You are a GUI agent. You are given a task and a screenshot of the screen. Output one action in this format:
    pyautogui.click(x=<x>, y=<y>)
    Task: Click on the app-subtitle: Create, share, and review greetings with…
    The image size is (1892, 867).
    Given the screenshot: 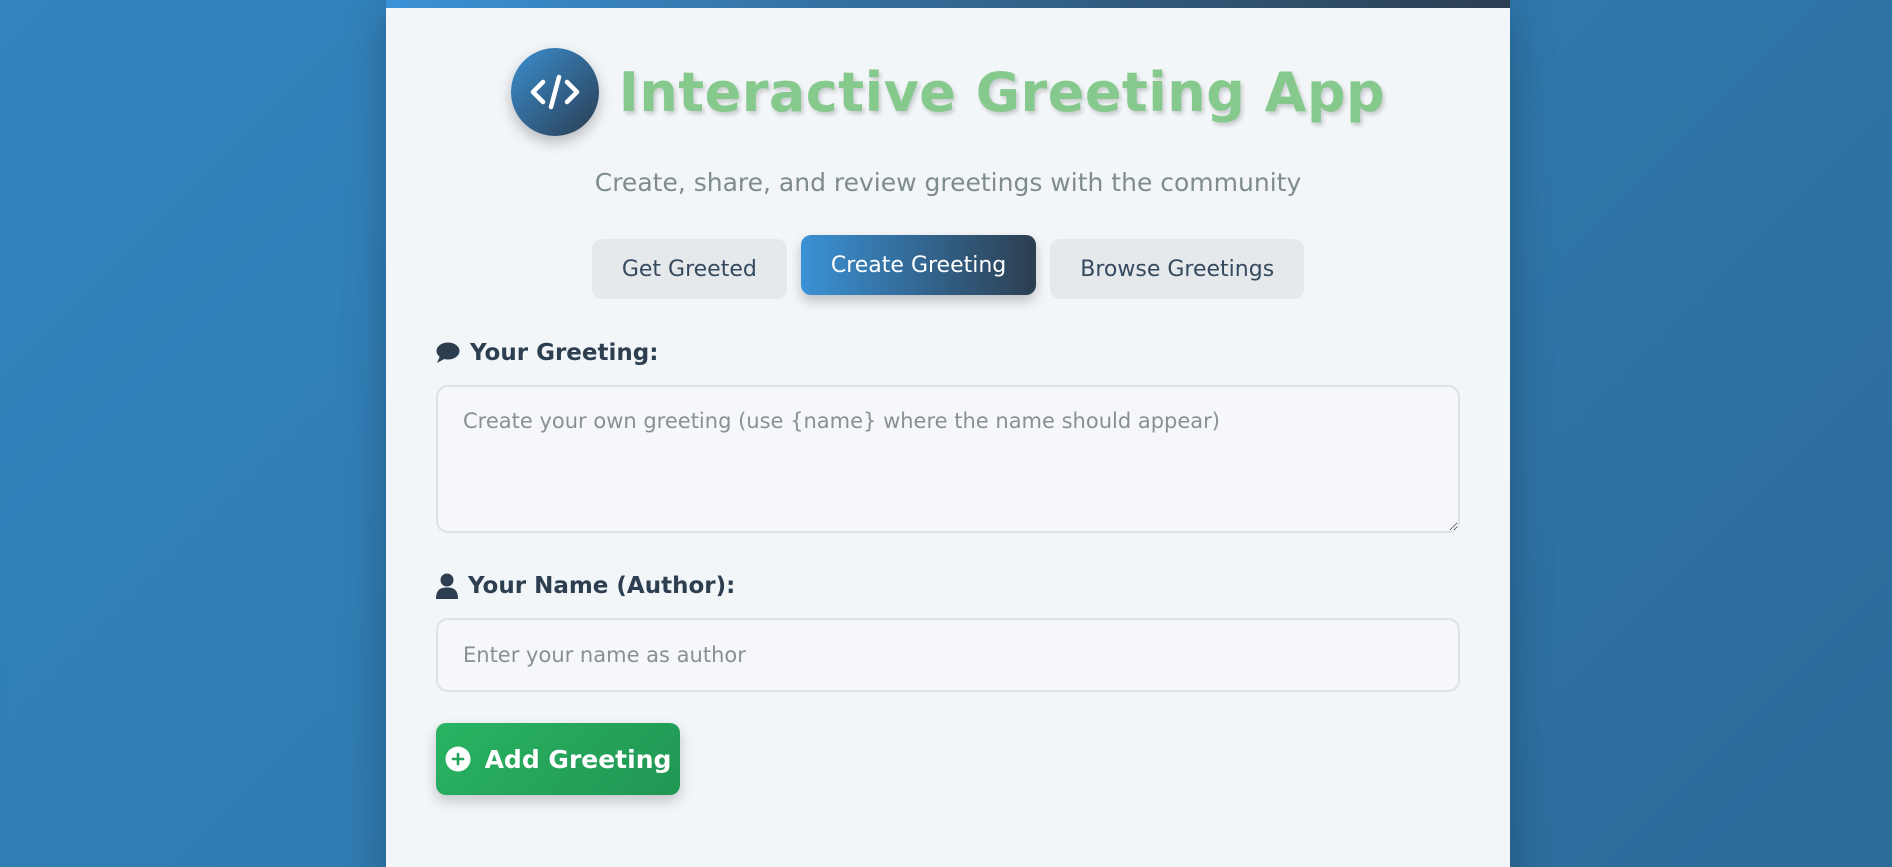 What is the action you would take?
    pyautogui.click(x=948, y=182)
    